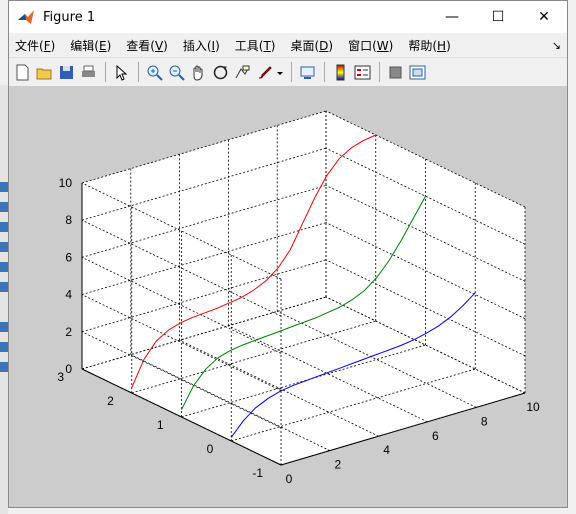  I want to click on link-plot-icon, so click(307, 72).